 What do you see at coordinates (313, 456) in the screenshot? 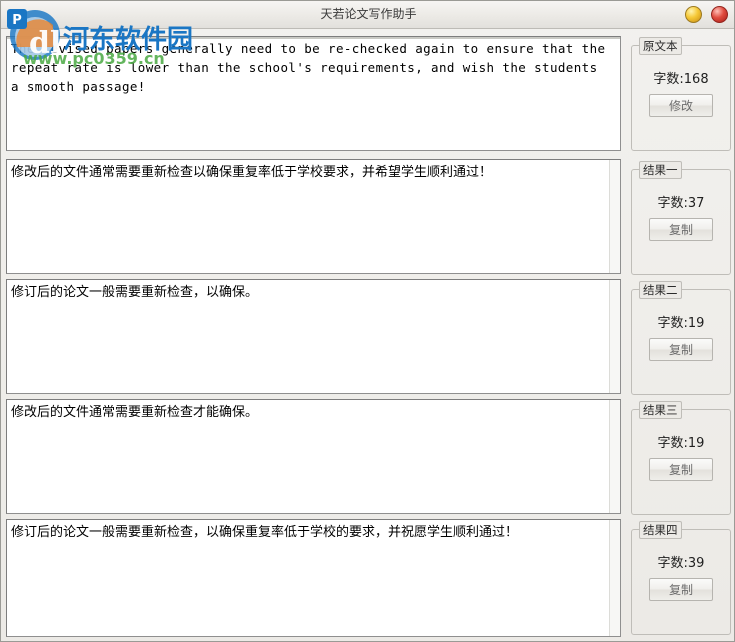
I see `result-three-editor: 修改后的文件通常需要重新检查才能确保。` at bounding box center [313, 456].